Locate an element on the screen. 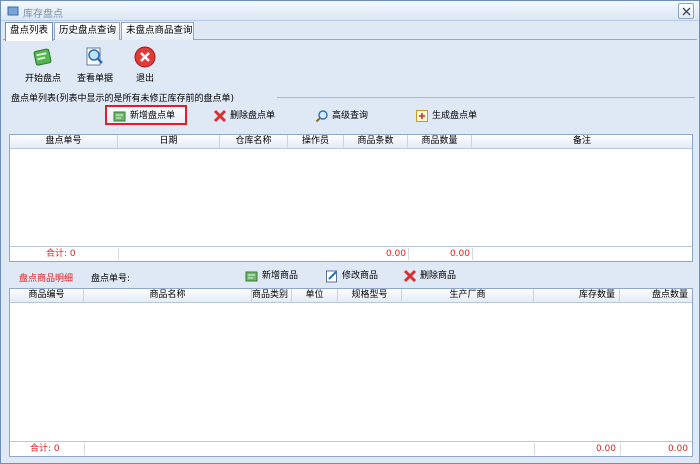 This screenshot has height=464, width=700. add-sheet-icon is located at coordinates (120, 116).